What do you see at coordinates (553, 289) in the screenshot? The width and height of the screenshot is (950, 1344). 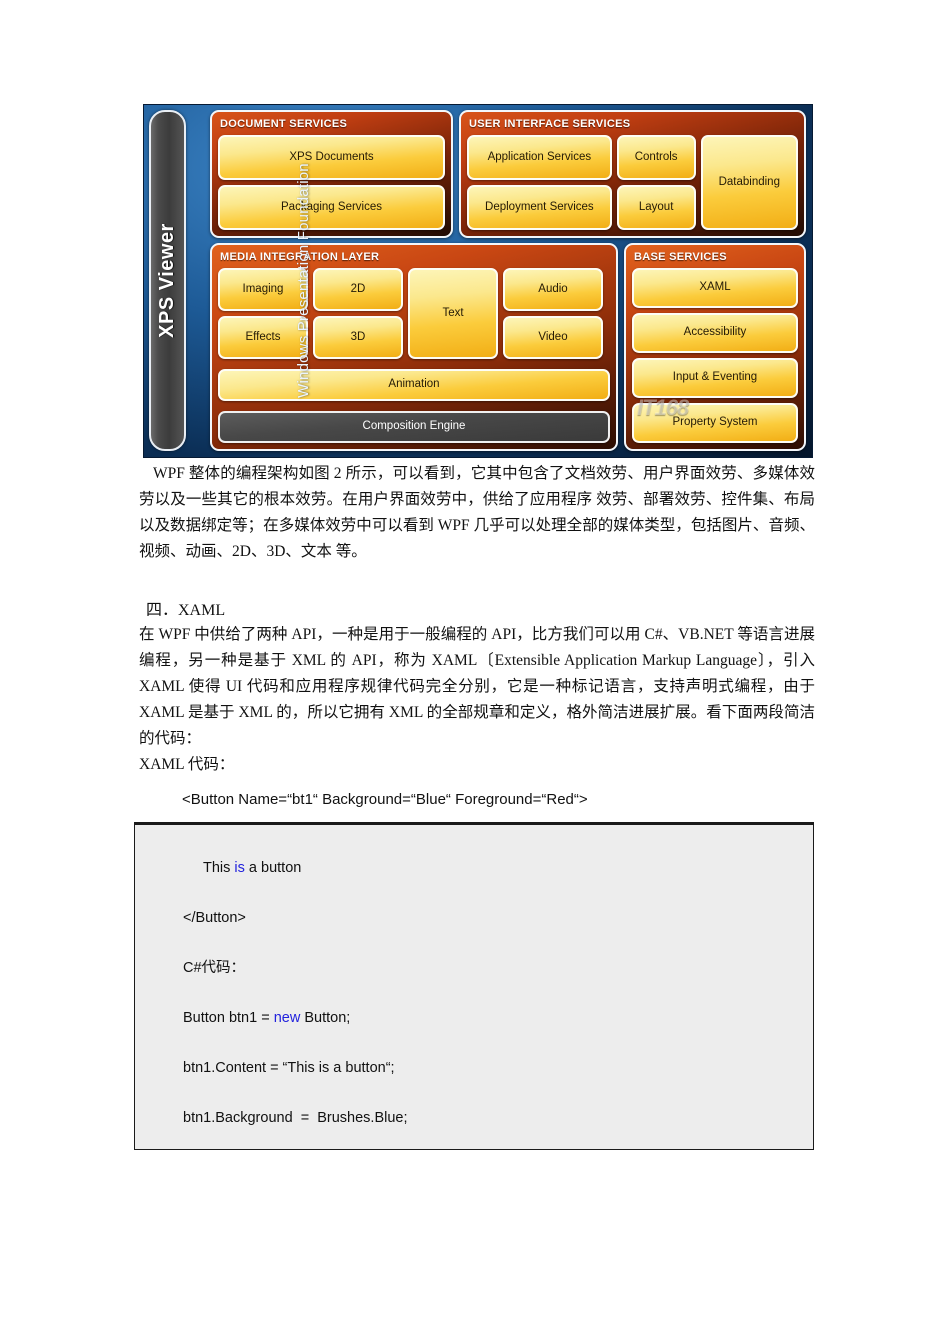 I see `tile-audio: Audio` at bounding box center [553, 289].